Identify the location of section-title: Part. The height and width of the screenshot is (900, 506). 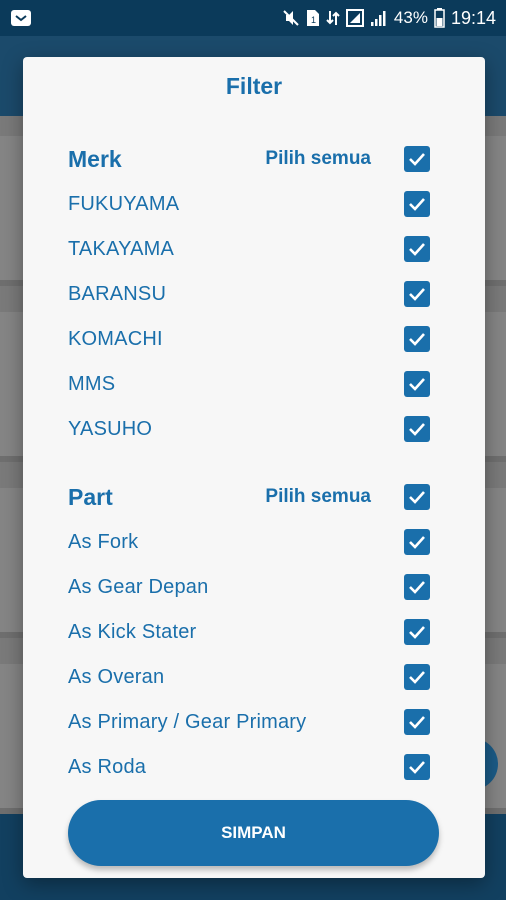
(90, 496).